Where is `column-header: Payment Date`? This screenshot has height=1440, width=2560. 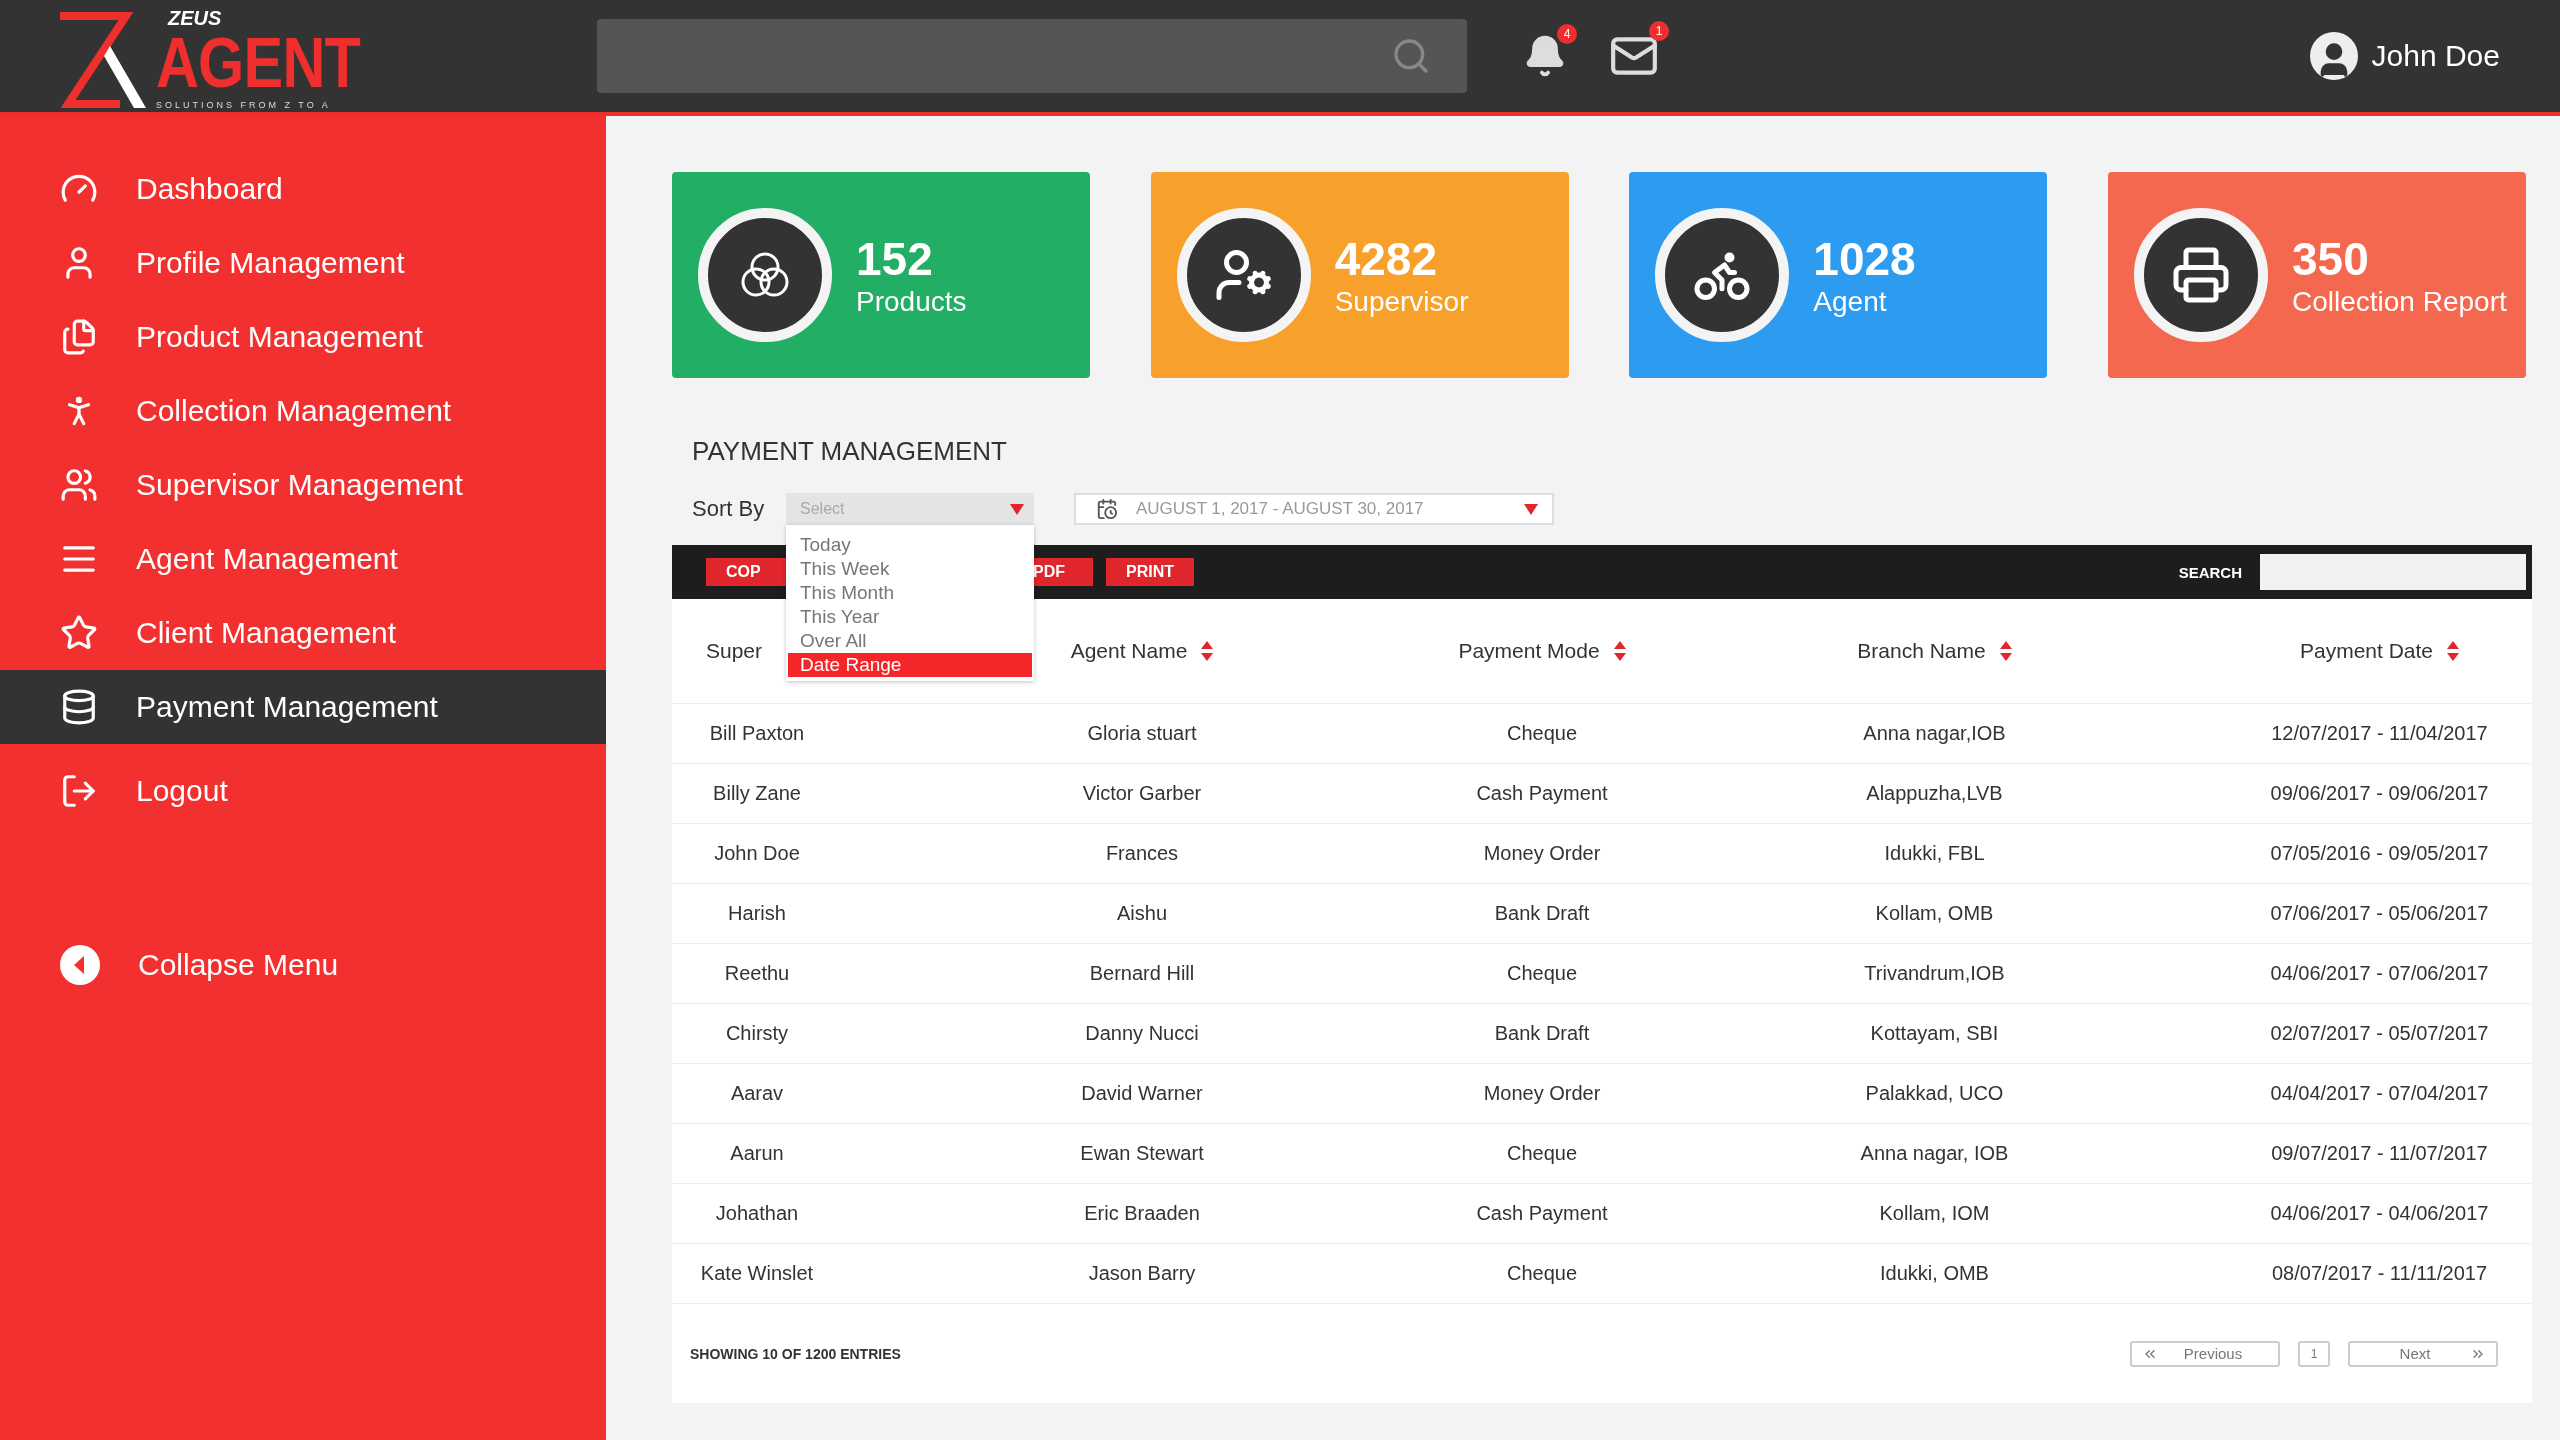
column-header: Payment Date is located at coordinates (2366, 651).